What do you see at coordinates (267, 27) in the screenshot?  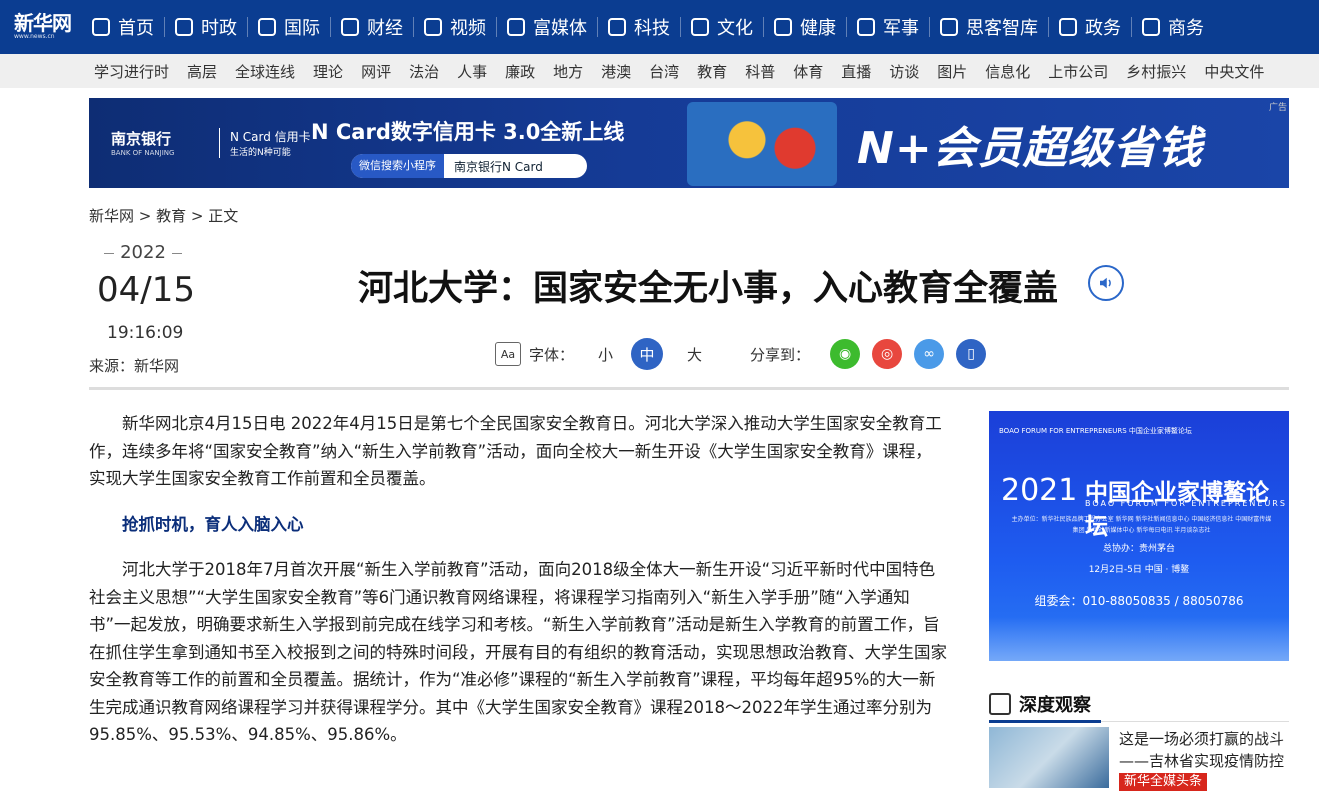 I see `globe-icon` at bounding box center [267, 27].